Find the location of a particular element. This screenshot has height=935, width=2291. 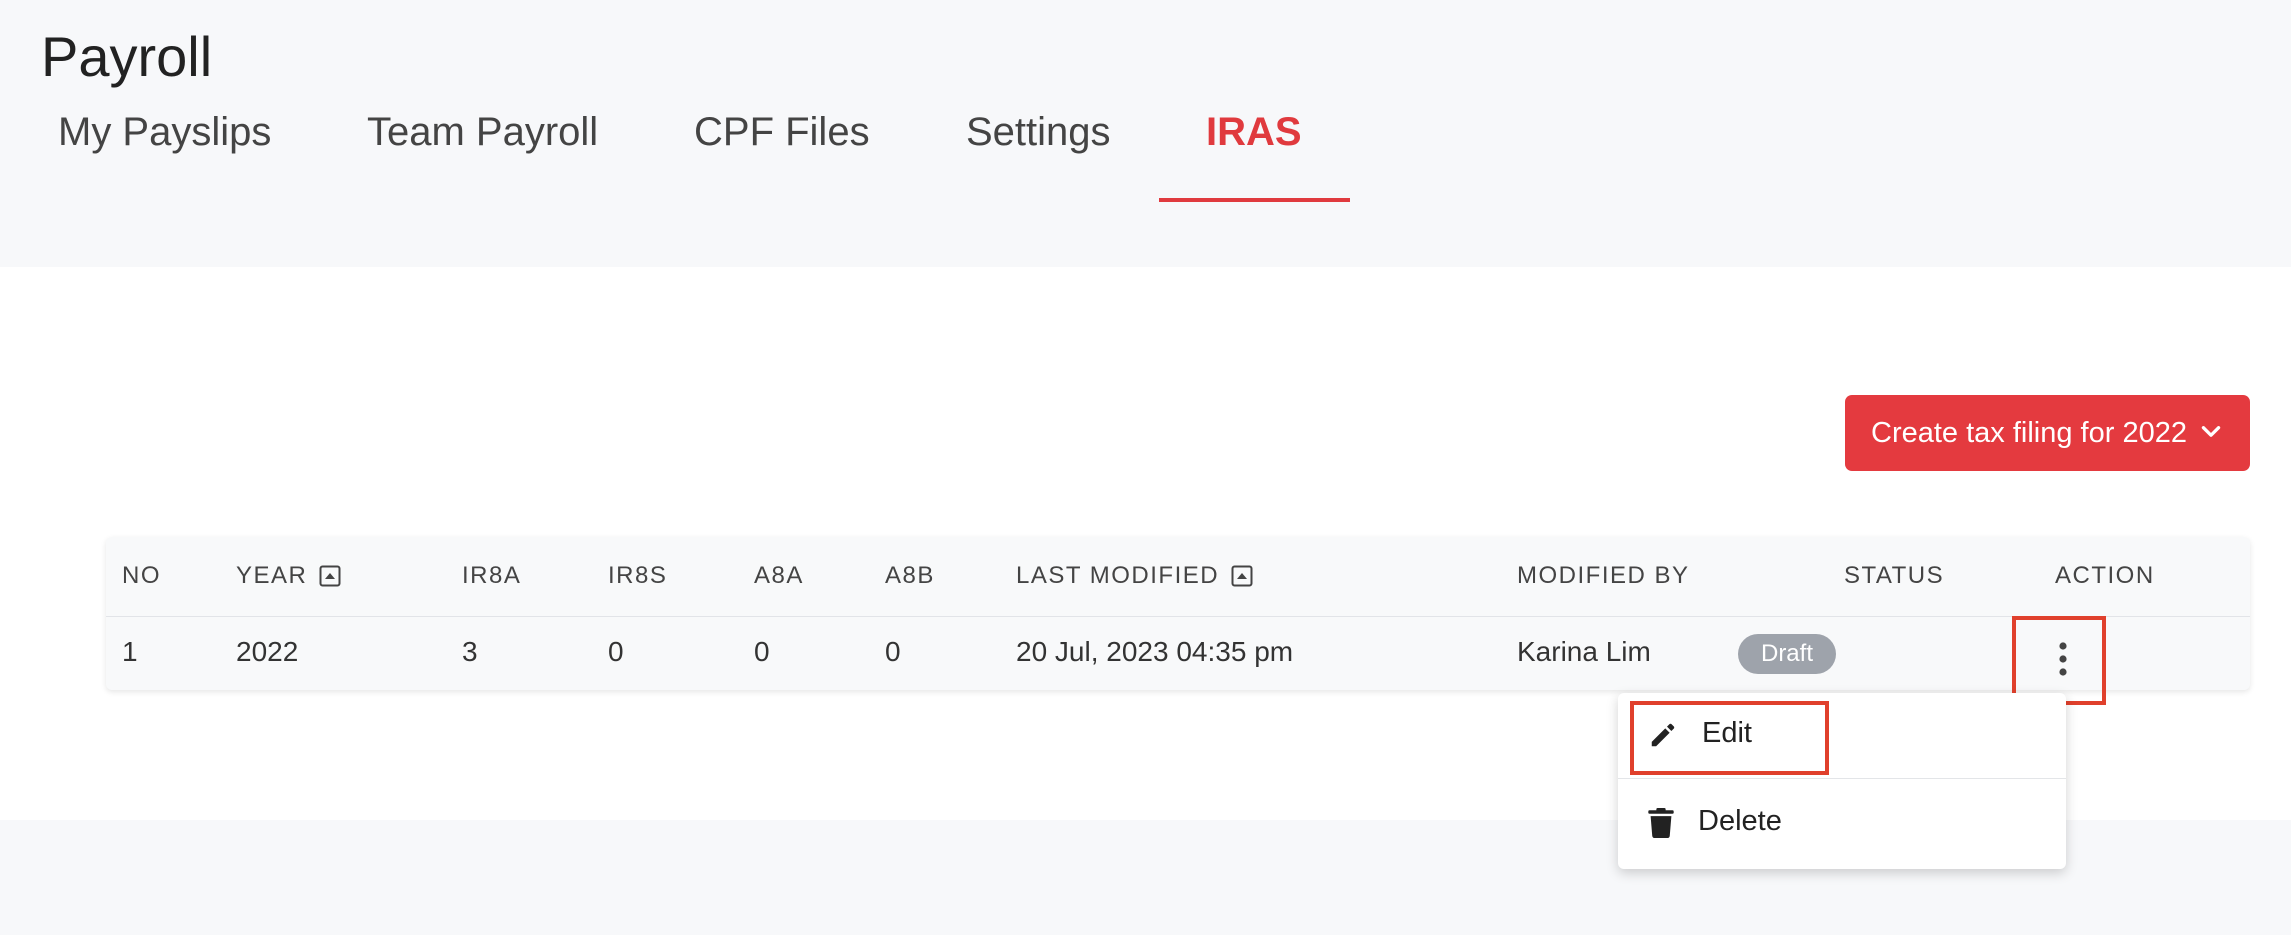

header-action: ACTION is located at coordinates (2105, 575).